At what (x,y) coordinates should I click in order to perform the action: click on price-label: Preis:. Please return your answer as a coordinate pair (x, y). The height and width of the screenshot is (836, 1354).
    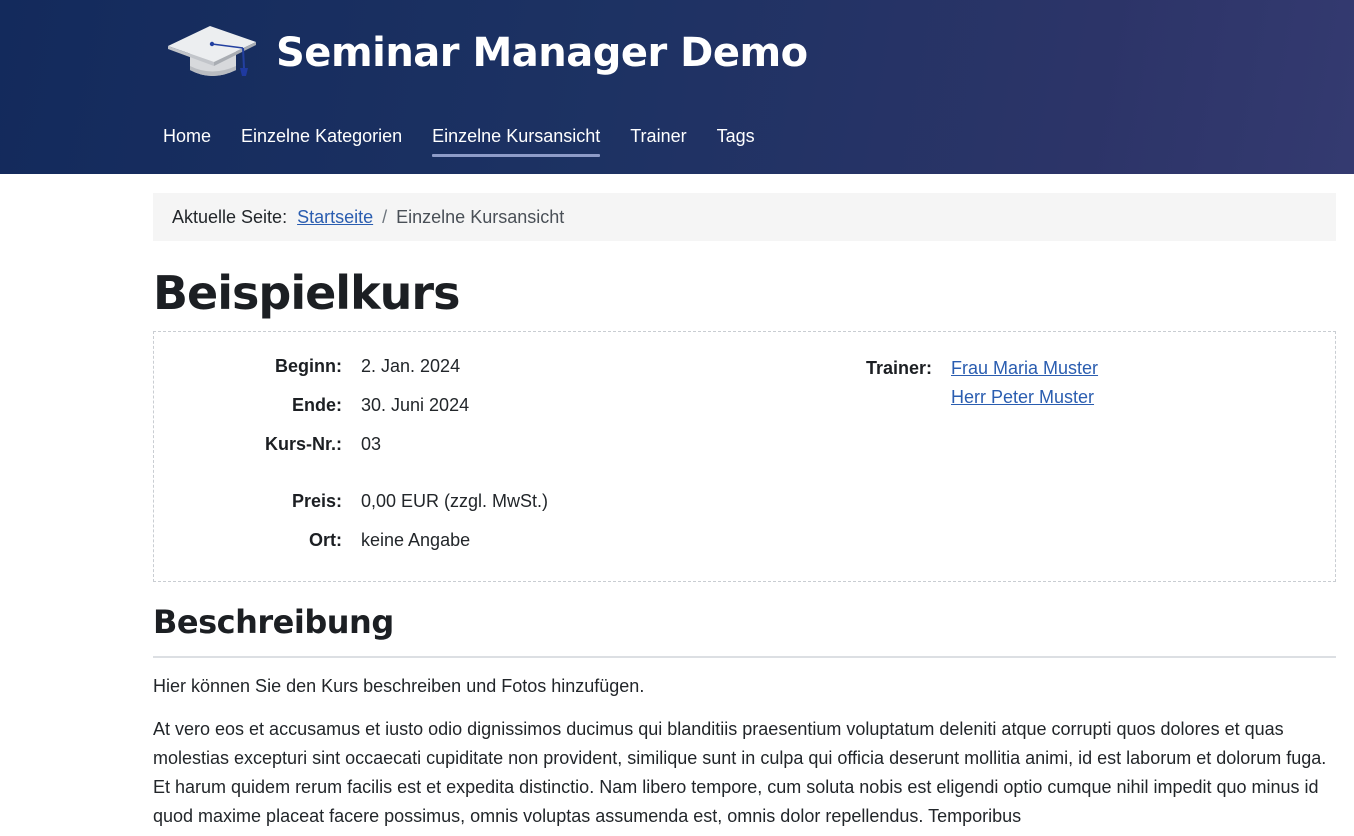
    Looking at the image, I should click on (316, 501).